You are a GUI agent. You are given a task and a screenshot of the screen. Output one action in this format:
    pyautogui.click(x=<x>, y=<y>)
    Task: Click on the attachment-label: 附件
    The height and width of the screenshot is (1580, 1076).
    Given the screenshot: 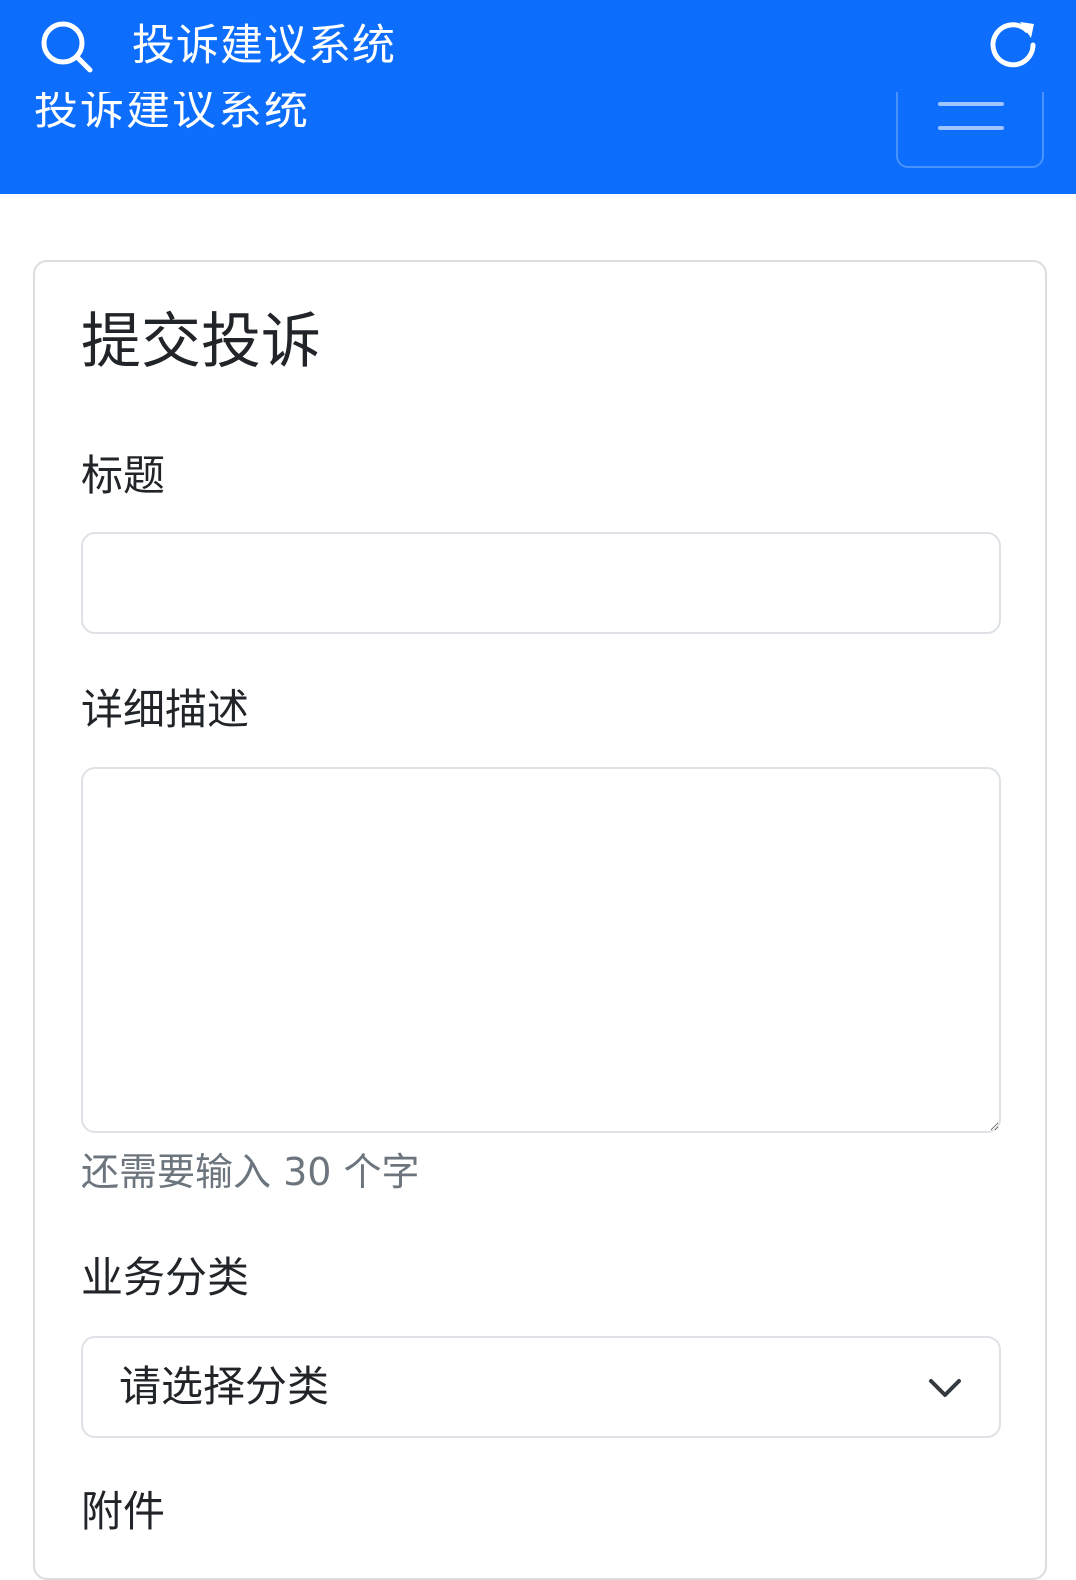 What is the action you would take?
    pyautogui.click(x=123, y=1511)
    